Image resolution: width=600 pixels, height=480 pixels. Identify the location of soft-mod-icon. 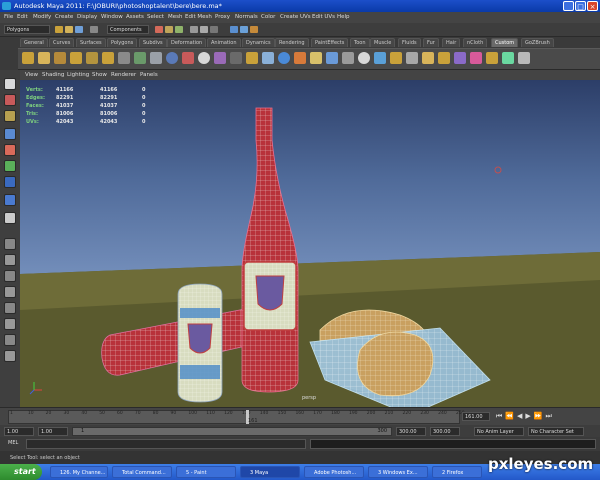
(10, 200).